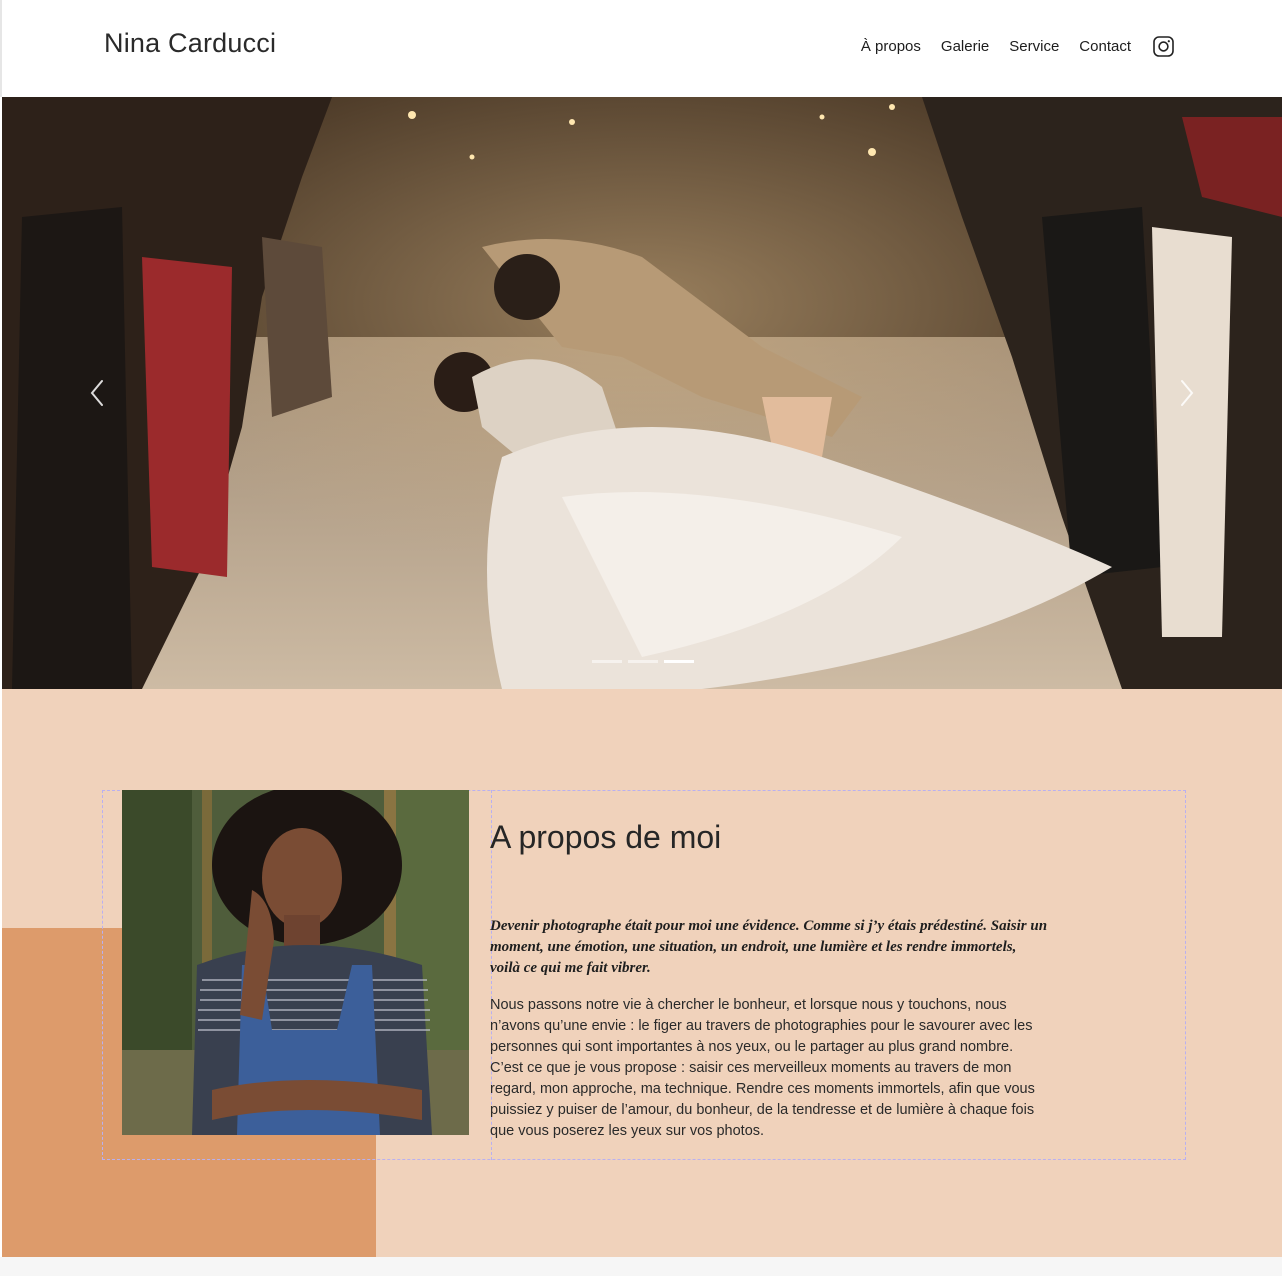  Describe the element at coordinates (1105, 46) in the screenshot. I see `nav-link-contact: Contact` at that location.